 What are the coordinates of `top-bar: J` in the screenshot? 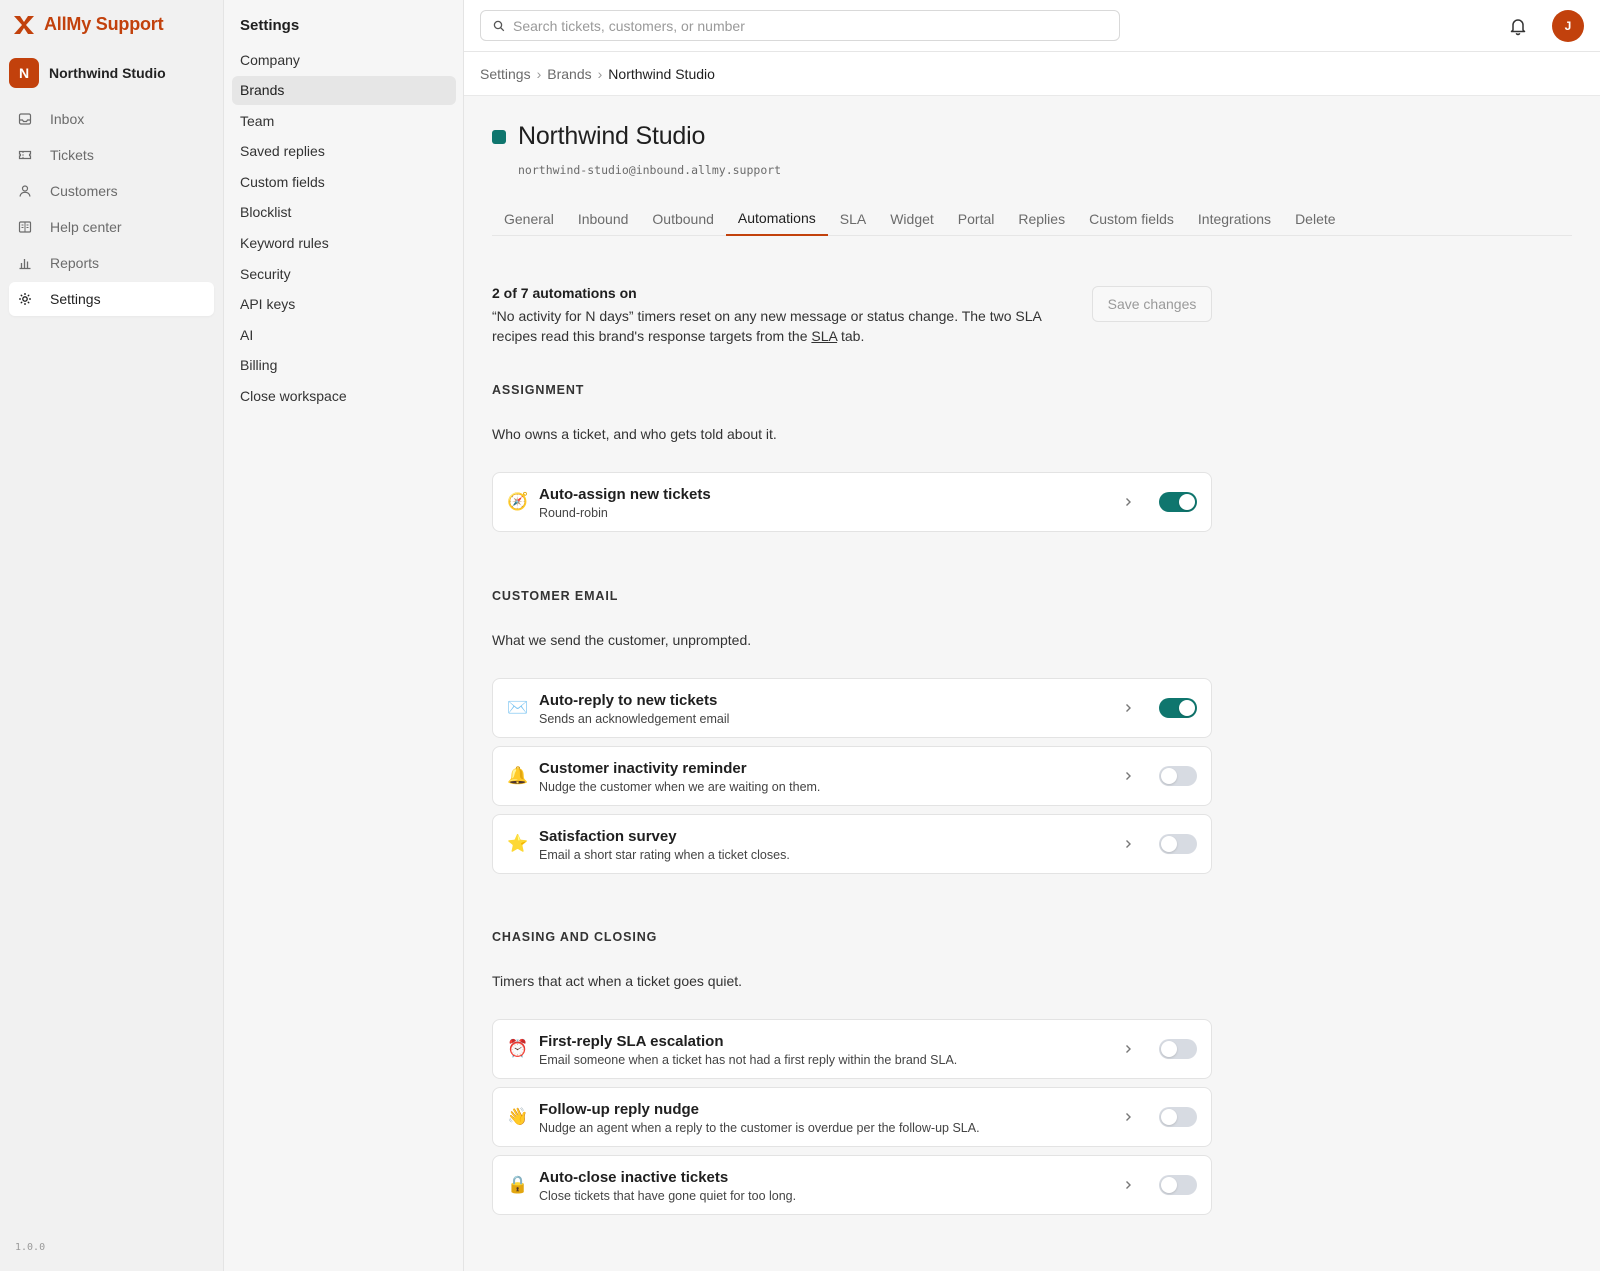 It's located at (1032, 26).